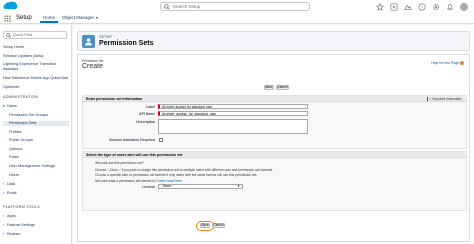 This screenshot has height=244, width=474. I want to click on license-select: --None-- ▼, so click(200, 186).